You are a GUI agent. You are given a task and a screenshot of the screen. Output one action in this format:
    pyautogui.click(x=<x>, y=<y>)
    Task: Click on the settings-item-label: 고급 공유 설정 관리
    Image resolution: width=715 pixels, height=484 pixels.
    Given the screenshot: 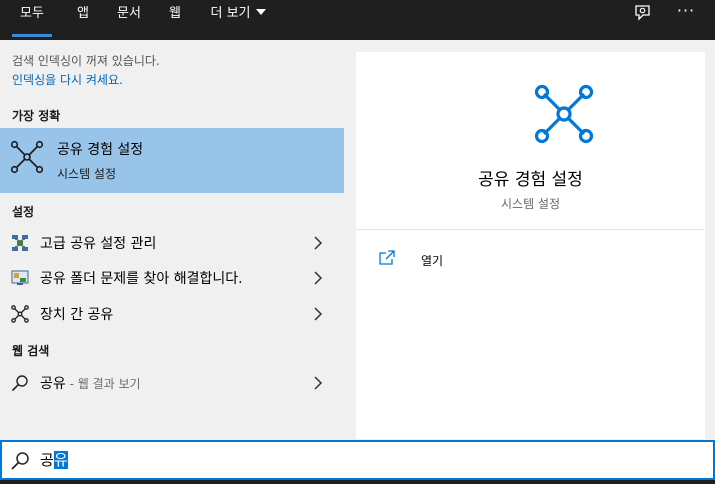 What is the action you would take?
    pyautogui.click(x=98, y=244)
    